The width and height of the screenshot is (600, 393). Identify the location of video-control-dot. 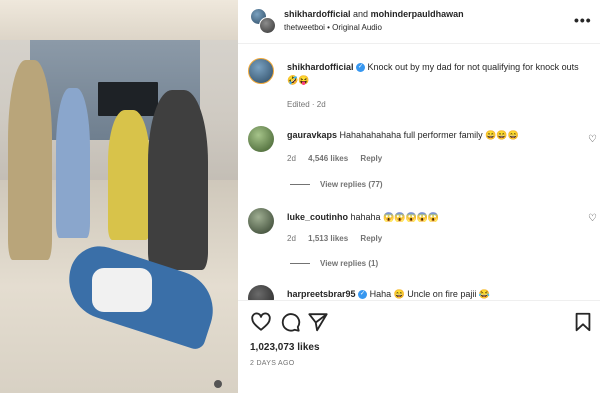
(218, 384).